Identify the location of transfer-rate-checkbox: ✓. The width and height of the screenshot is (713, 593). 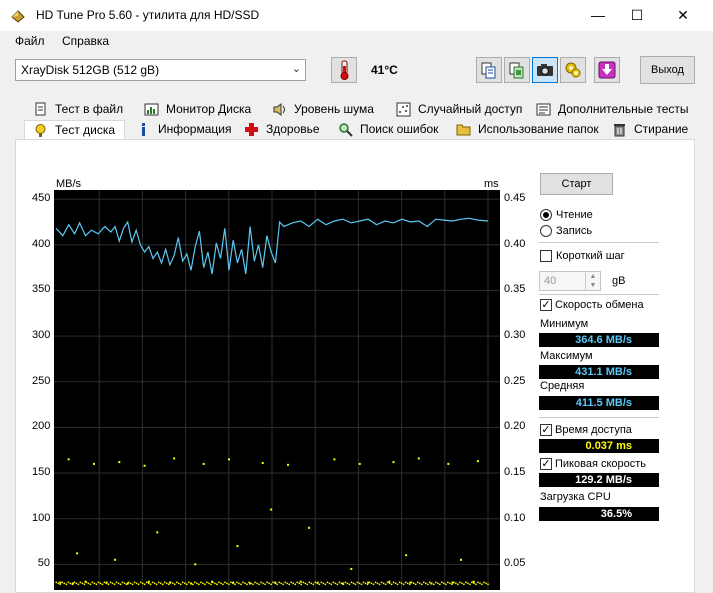
(546, 305).